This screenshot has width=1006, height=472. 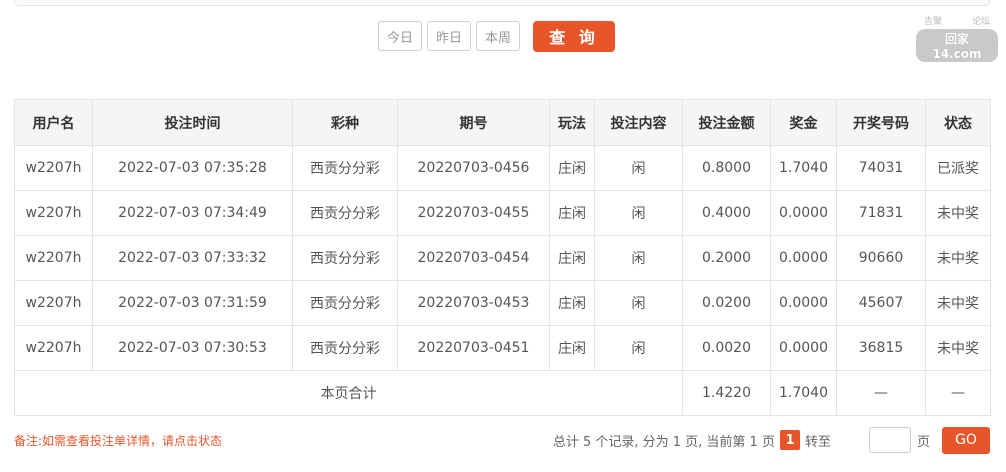 What do you see at coordinates (966, 440) in the screenshot?
I see `go-button: GO` at bounding box center [966, 440].